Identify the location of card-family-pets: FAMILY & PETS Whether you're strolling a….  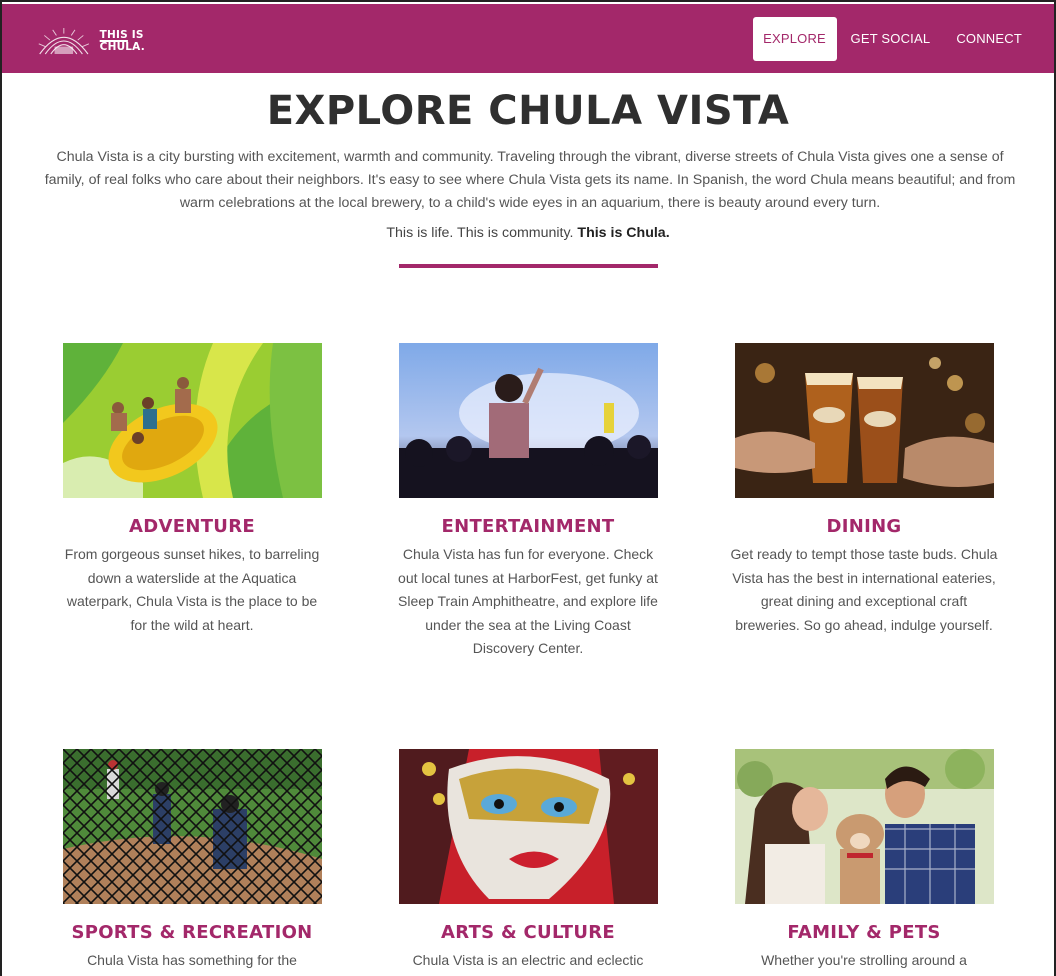
(864, 861).